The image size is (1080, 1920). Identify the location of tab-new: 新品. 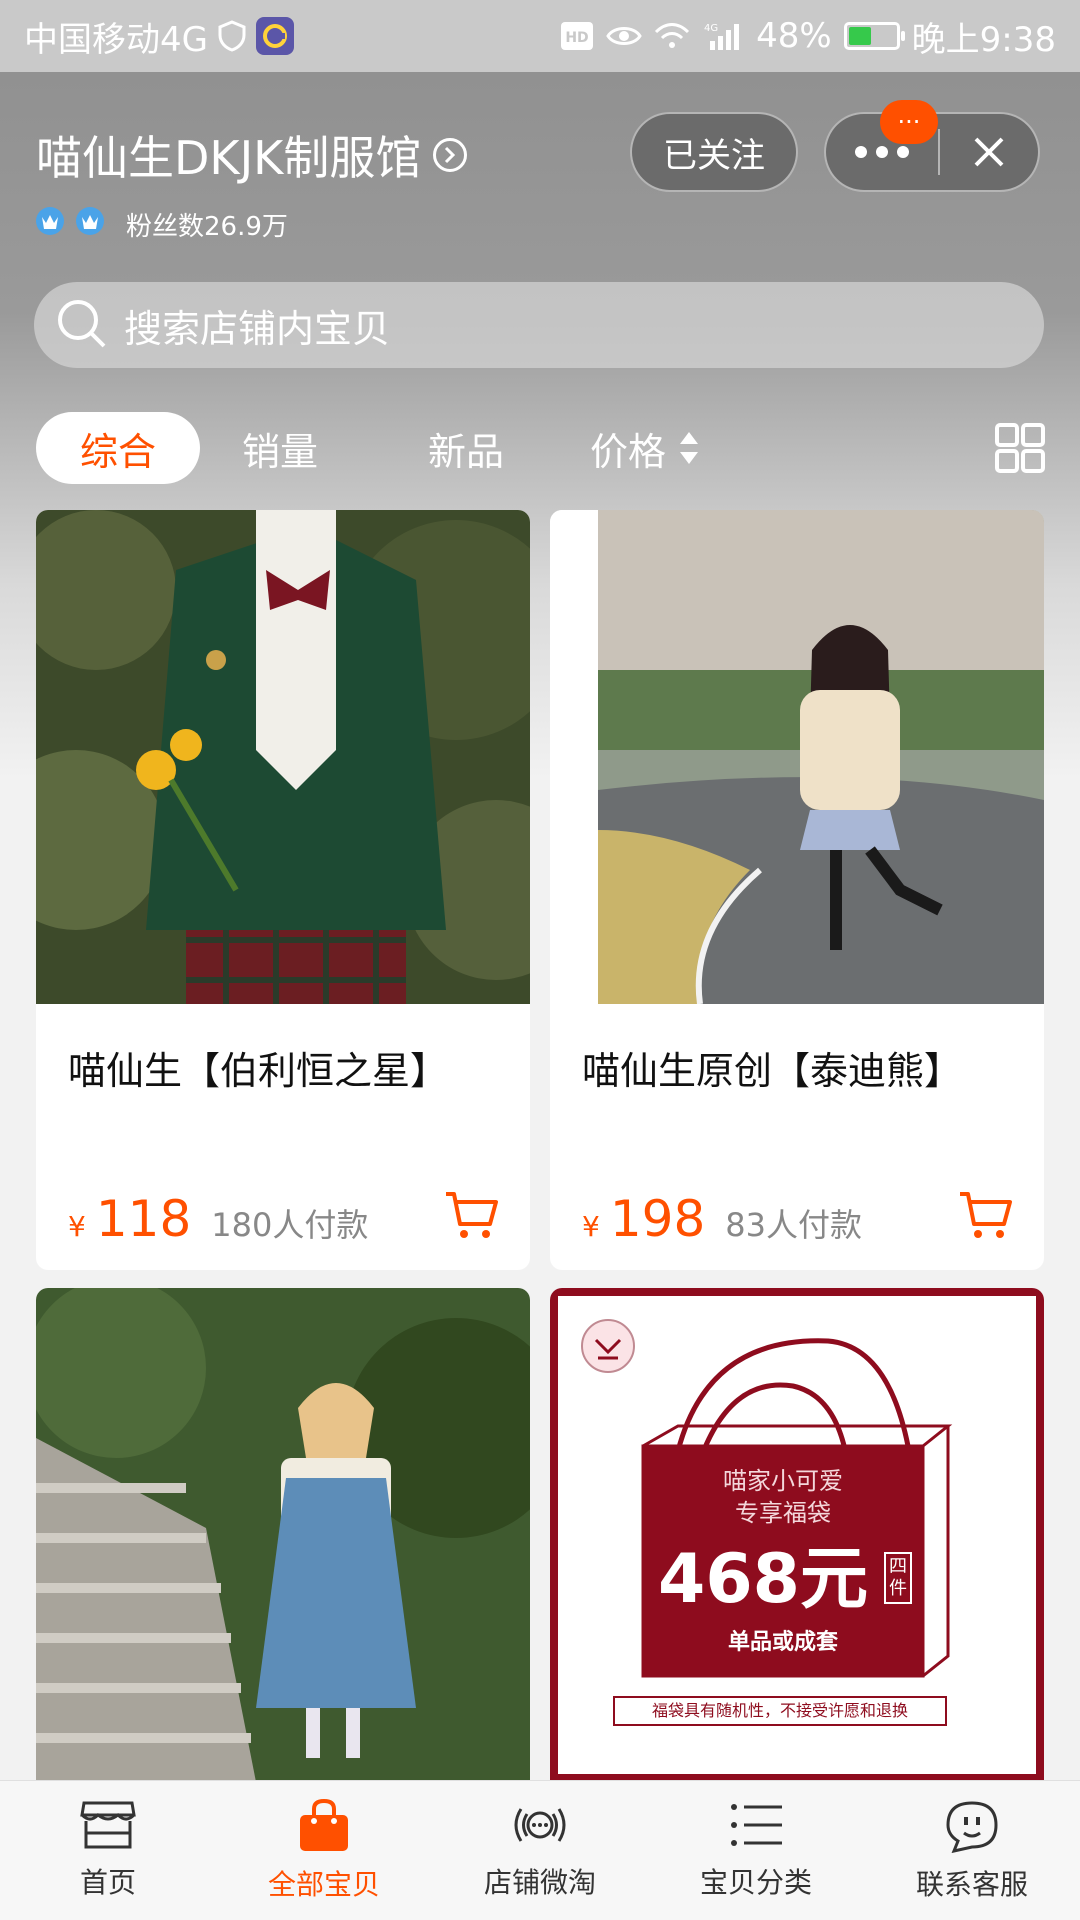
(466, 448).